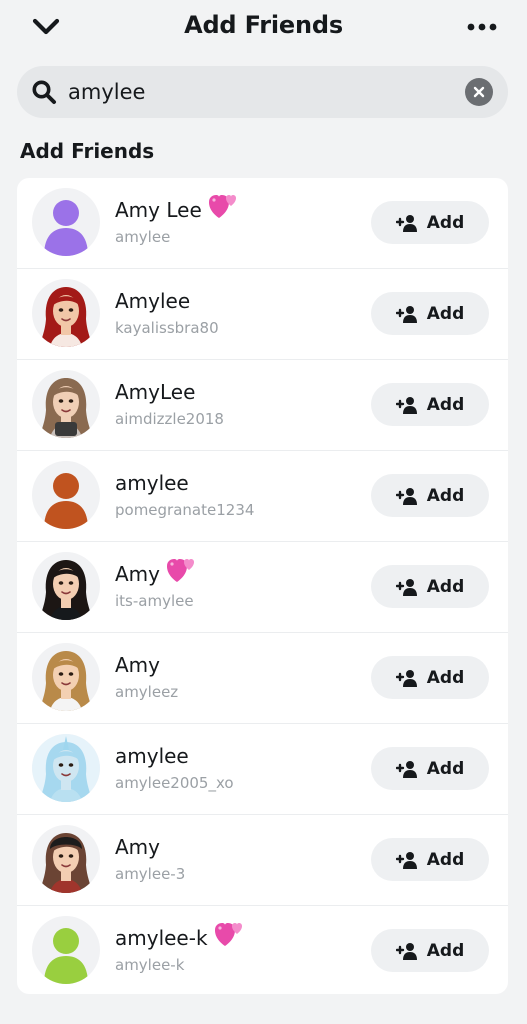 This screenshot has width=527, height=1024. Describe the element at coordinates (174, 783) in the screenshot. I see `username: amylee2005_xo` at that location.